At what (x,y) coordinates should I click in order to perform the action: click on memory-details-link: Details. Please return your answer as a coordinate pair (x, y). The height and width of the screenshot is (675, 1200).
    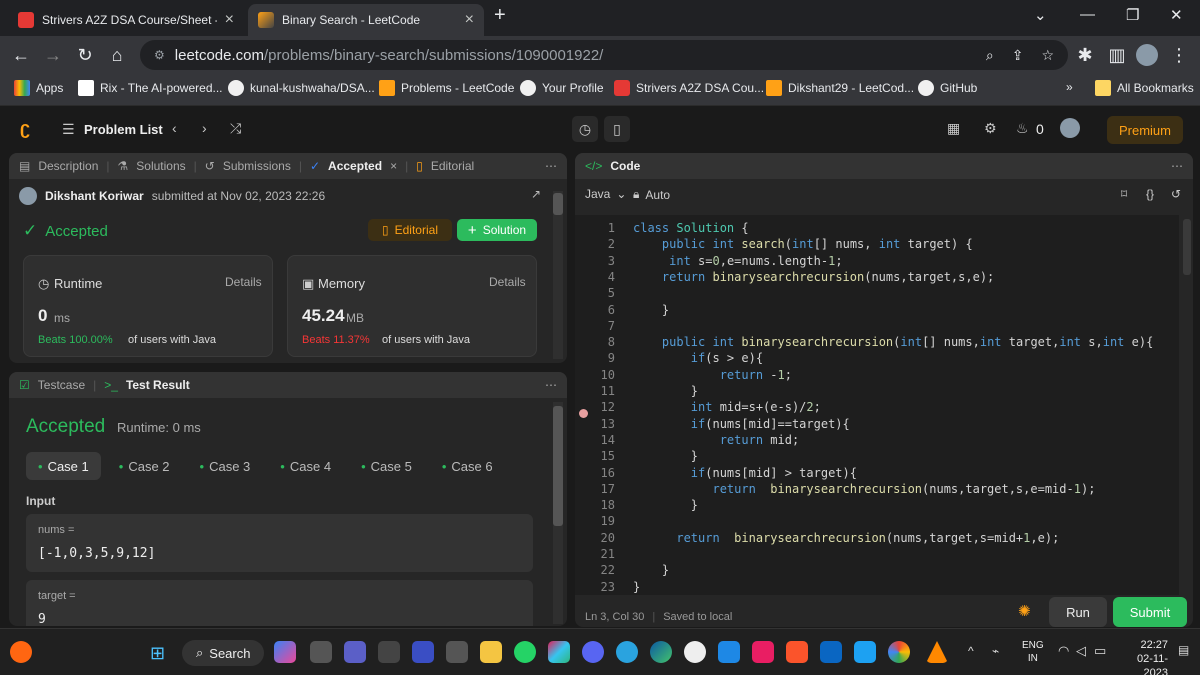
    Looking at the image, I should click on (507, 282).